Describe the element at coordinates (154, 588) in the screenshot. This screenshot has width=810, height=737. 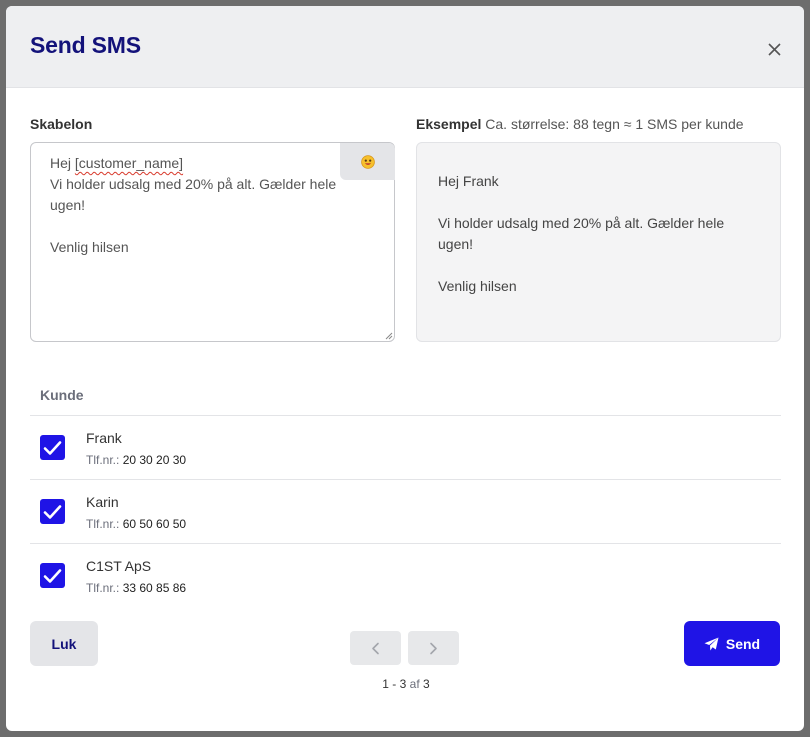
I see `phone-number: 33 60 85 86` at that location.